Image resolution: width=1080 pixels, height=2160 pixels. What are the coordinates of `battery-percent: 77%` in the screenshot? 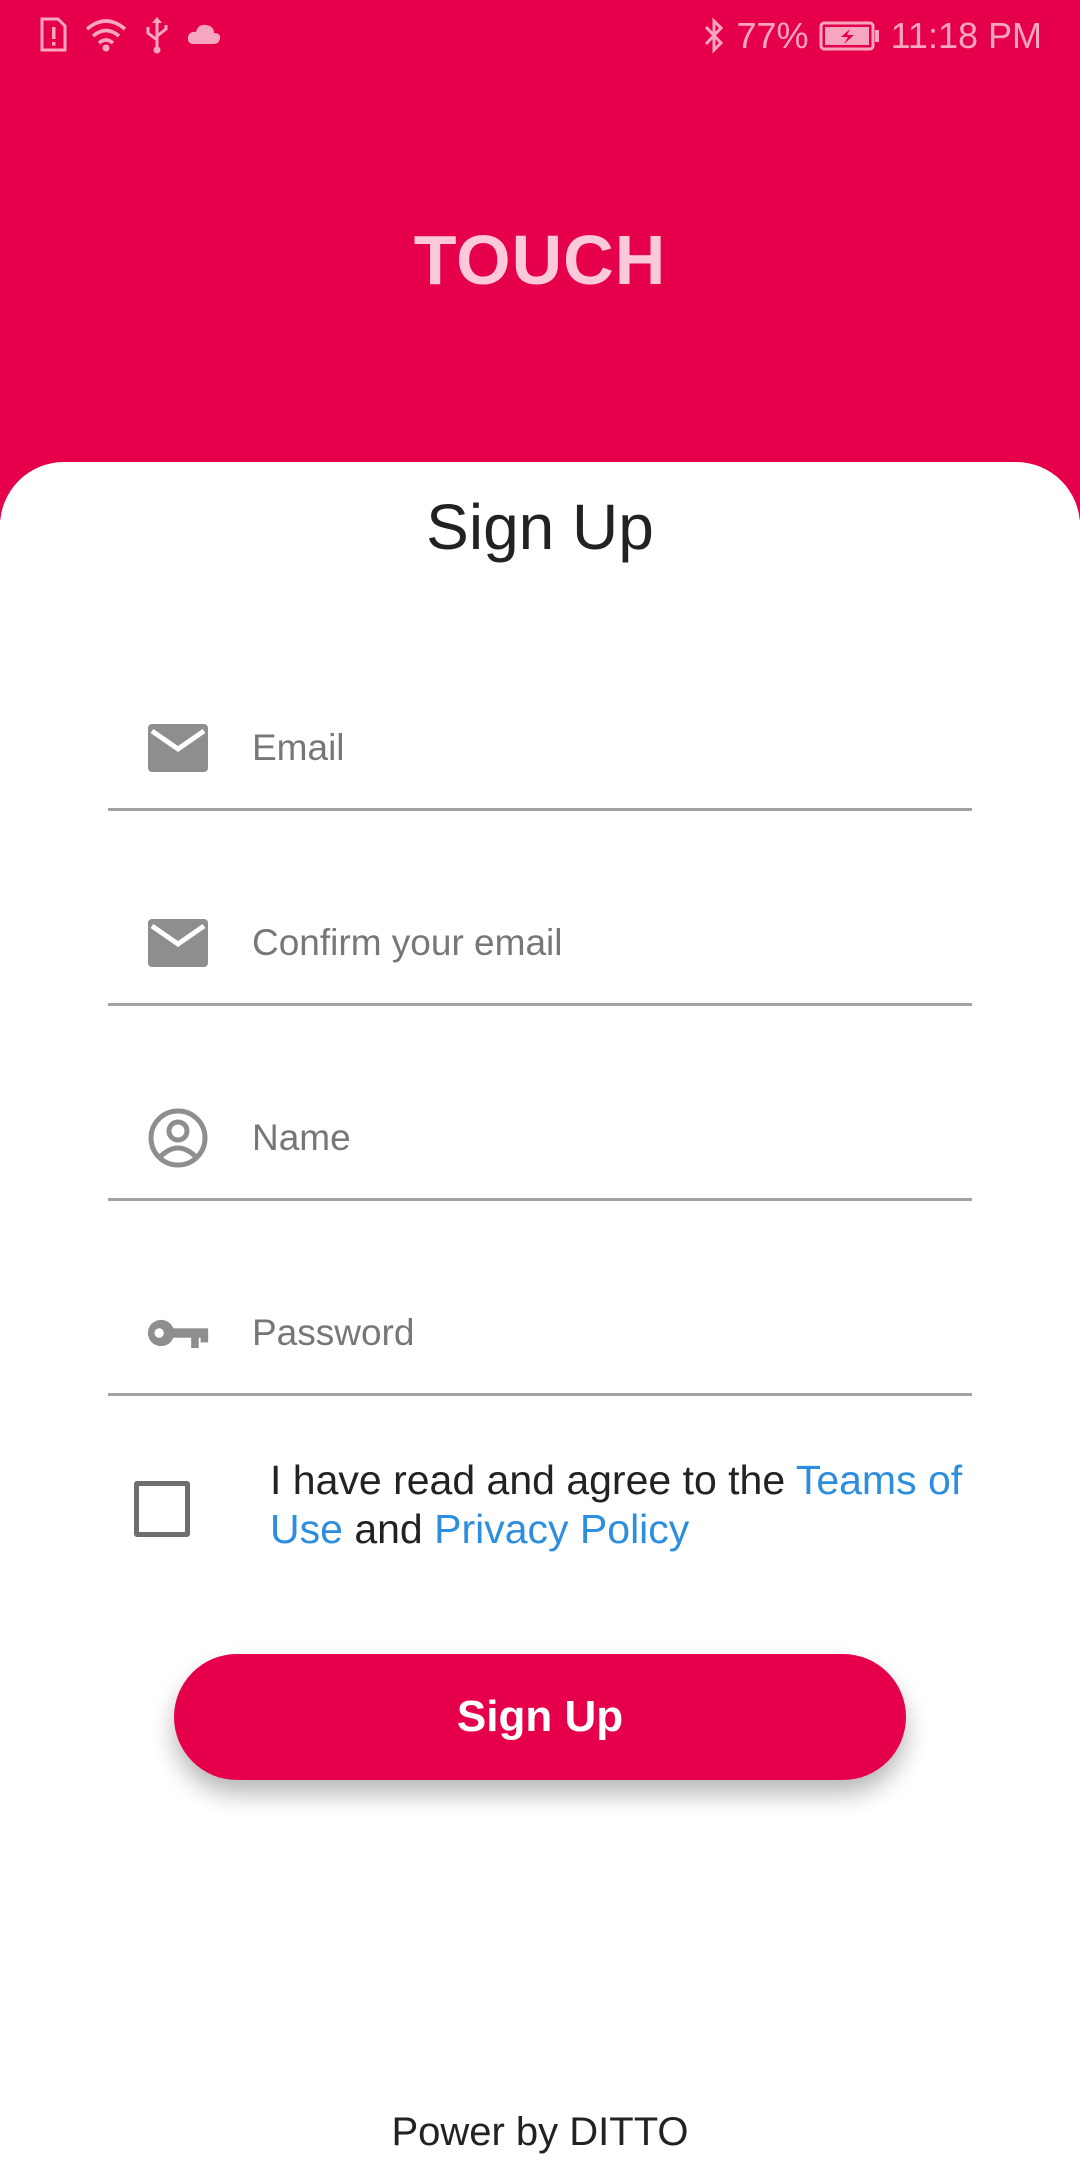 It's located at (772, 35).